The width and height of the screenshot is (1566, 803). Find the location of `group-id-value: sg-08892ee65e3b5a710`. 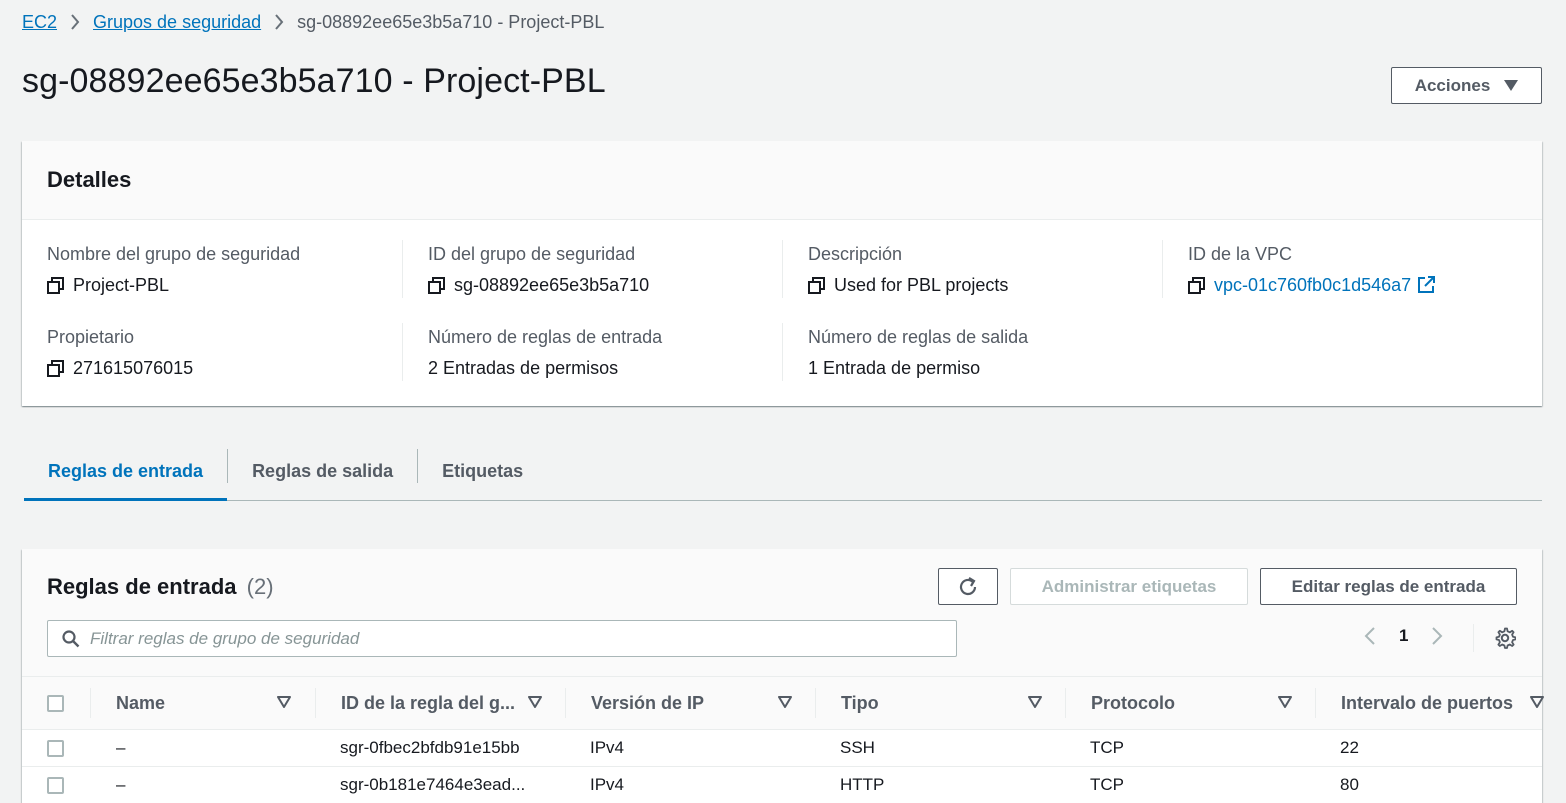

group-id-value: sg-08892ee65e3b5a710 is located at coordinates (552, 285).